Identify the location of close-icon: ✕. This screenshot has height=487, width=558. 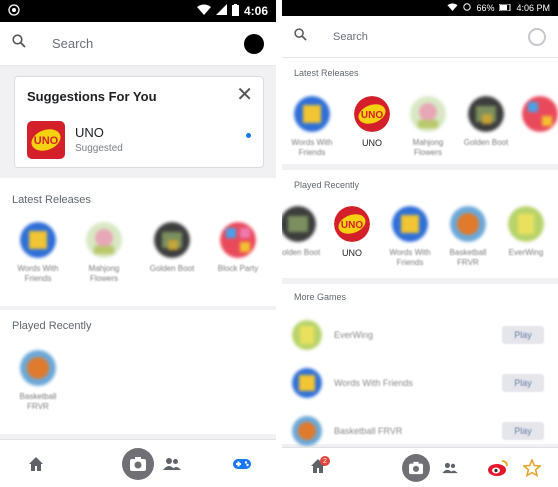
(244, 95).